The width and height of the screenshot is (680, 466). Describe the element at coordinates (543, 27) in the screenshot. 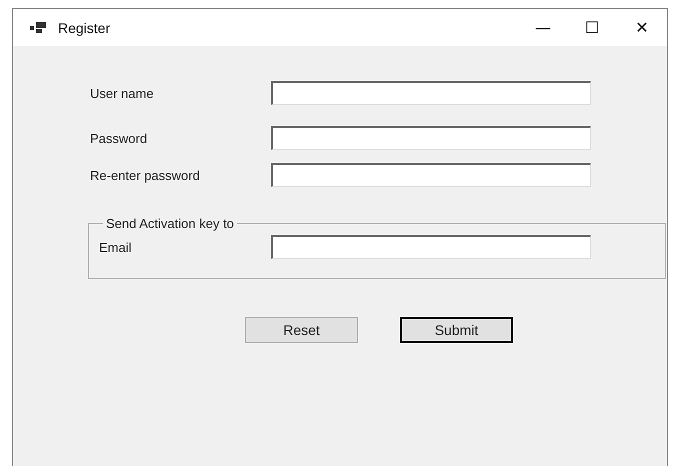

I see `minimize-button: —` at that location.